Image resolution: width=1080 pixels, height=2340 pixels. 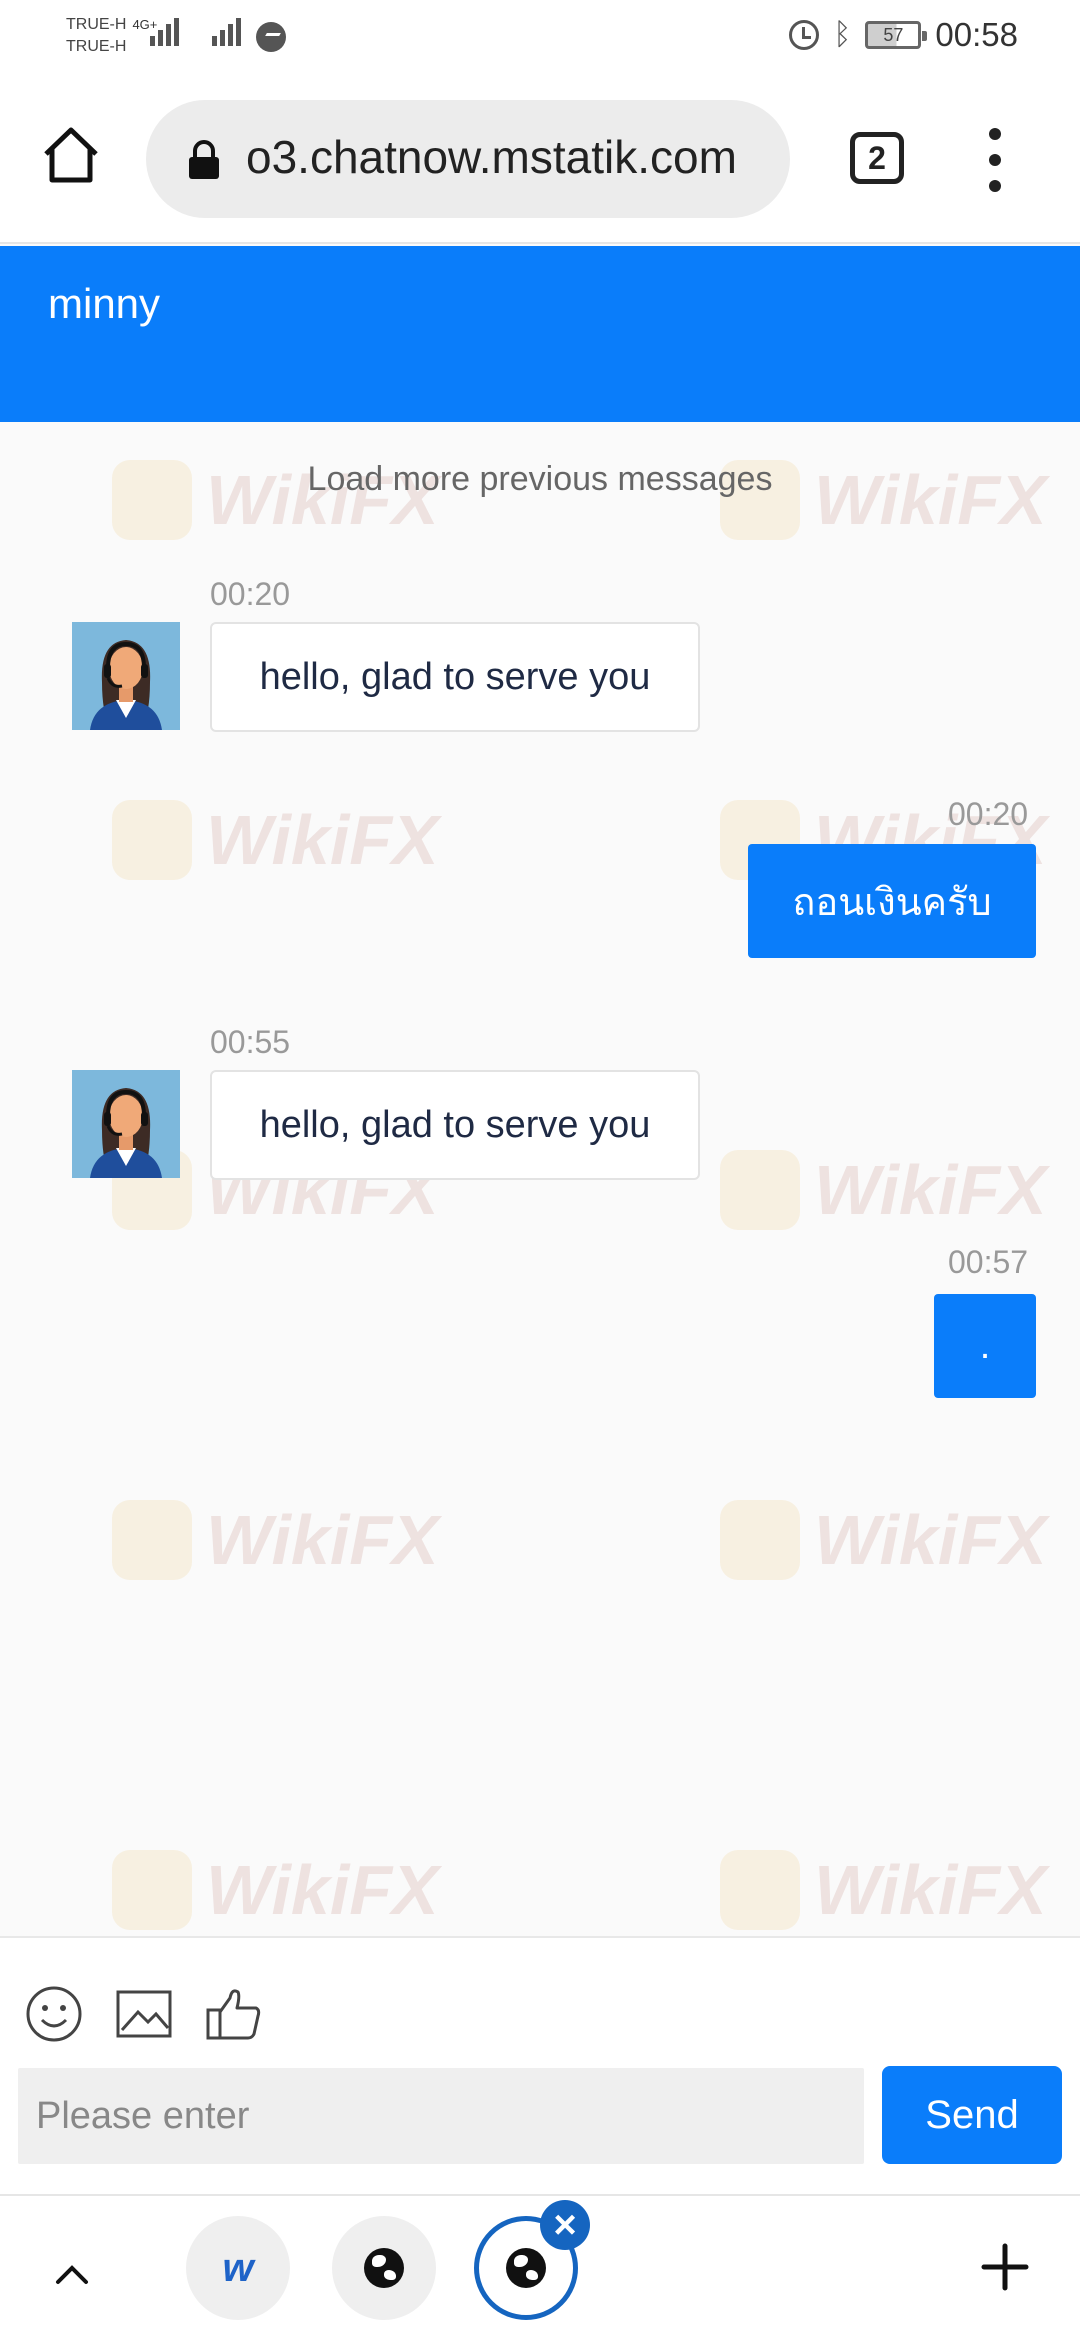 I want to click on emoji-icon, so click(x=54, y=2014).